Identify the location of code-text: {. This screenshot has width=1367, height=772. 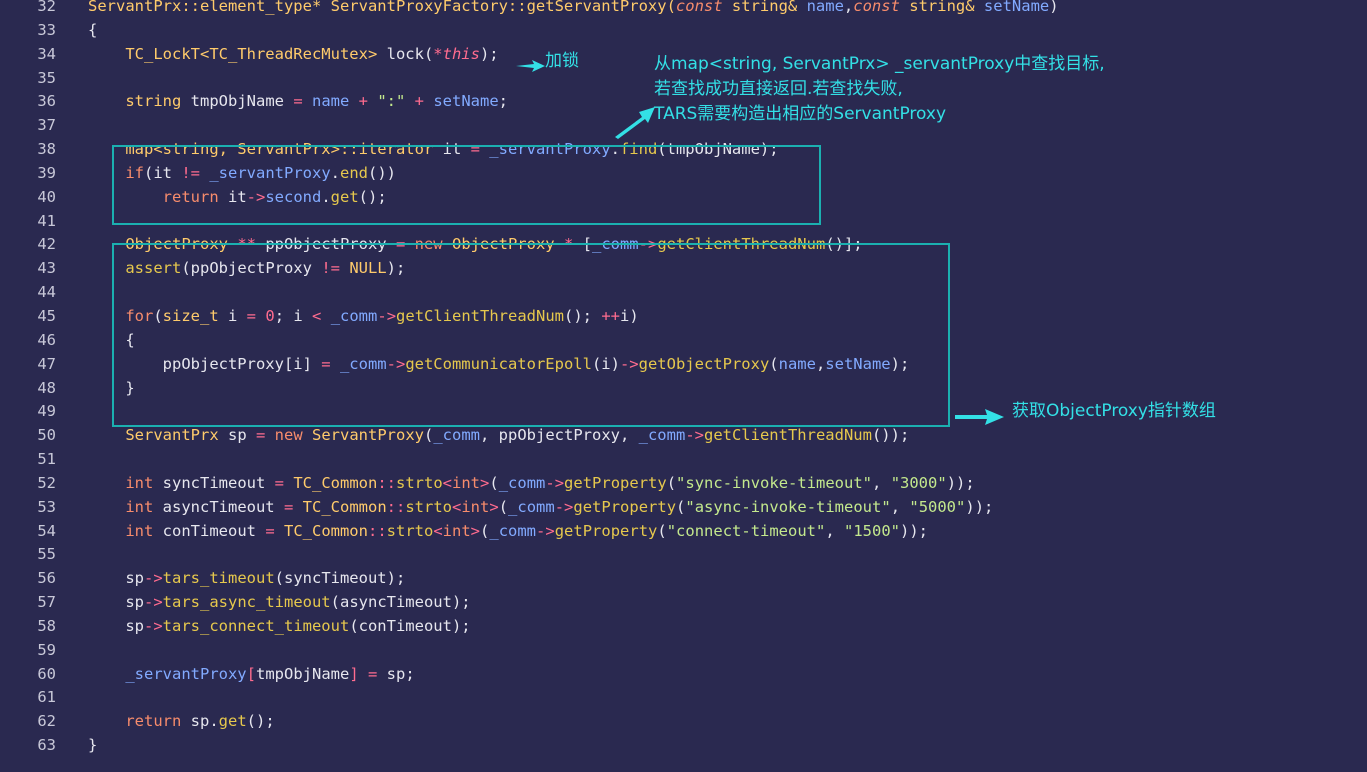
(92, 31).